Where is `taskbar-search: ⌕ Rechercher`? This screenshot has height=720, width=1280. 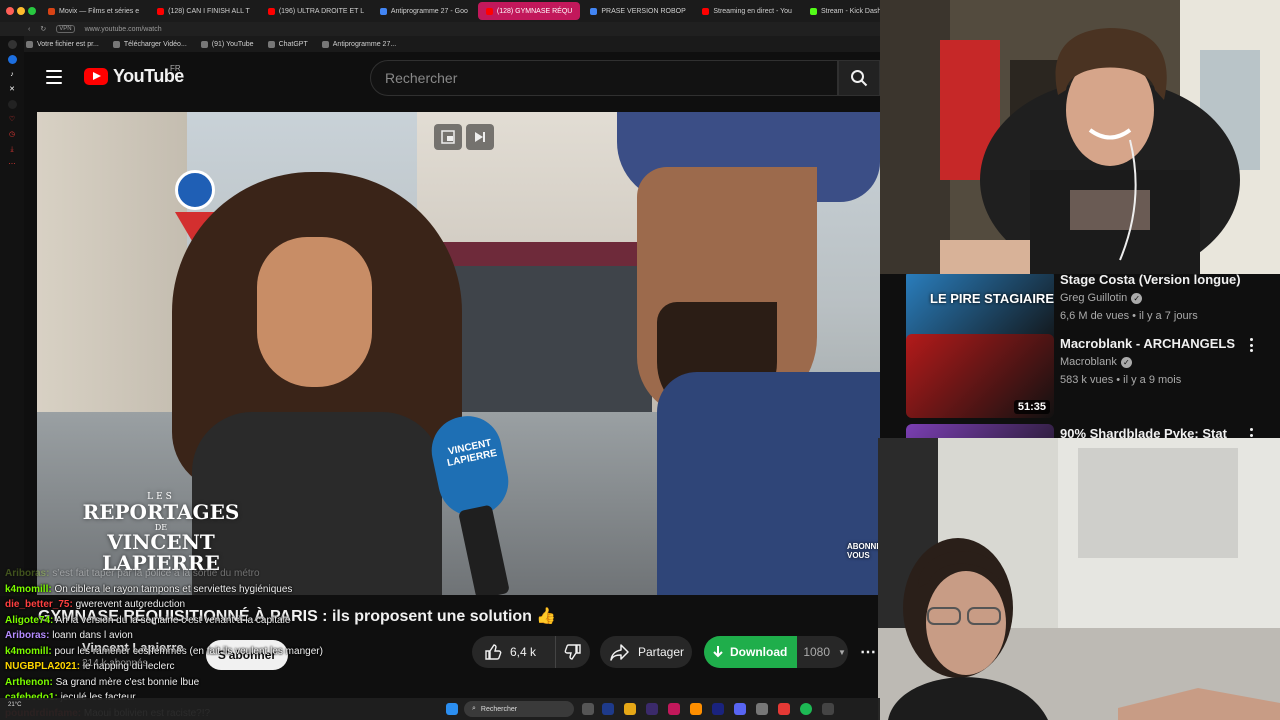
taskbar-search: ⌕ Rechercher is located at coordinates (519, 709).